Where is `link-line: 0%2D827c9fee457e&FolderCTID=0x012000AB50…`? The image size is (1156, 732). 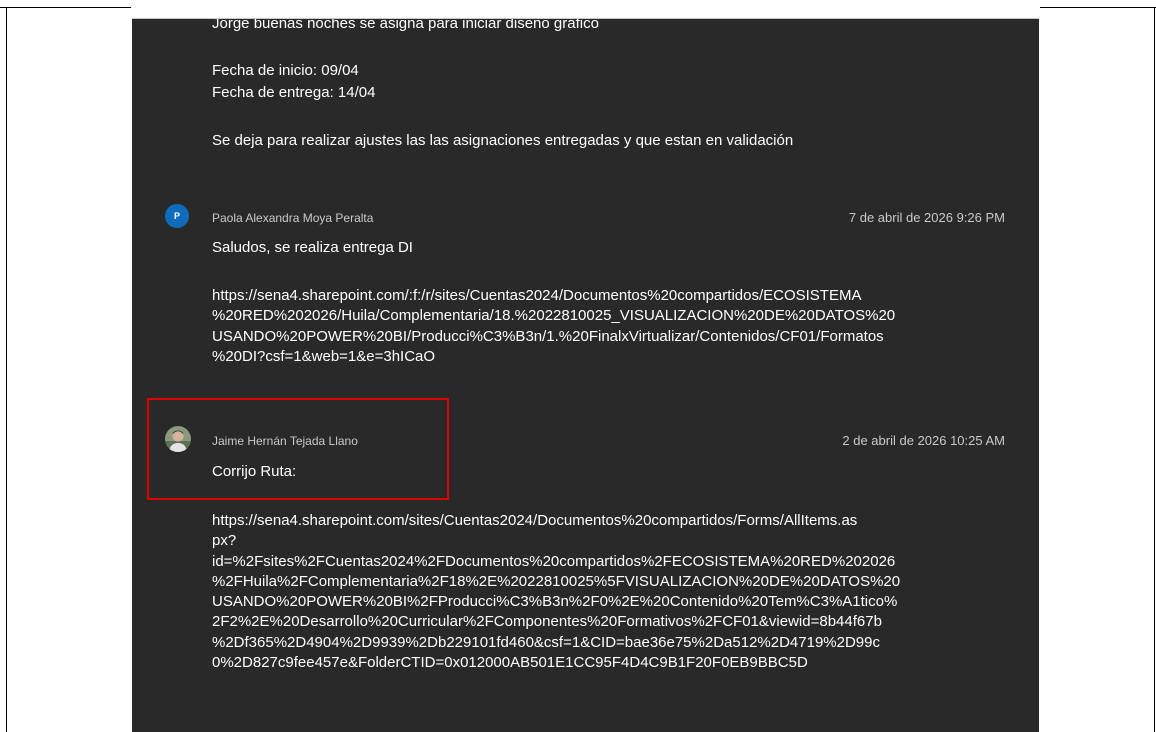
link-line: 0%2D827c9fee457e&FolderCTID=0x012000AB50… is located at coordinates (510, 663).